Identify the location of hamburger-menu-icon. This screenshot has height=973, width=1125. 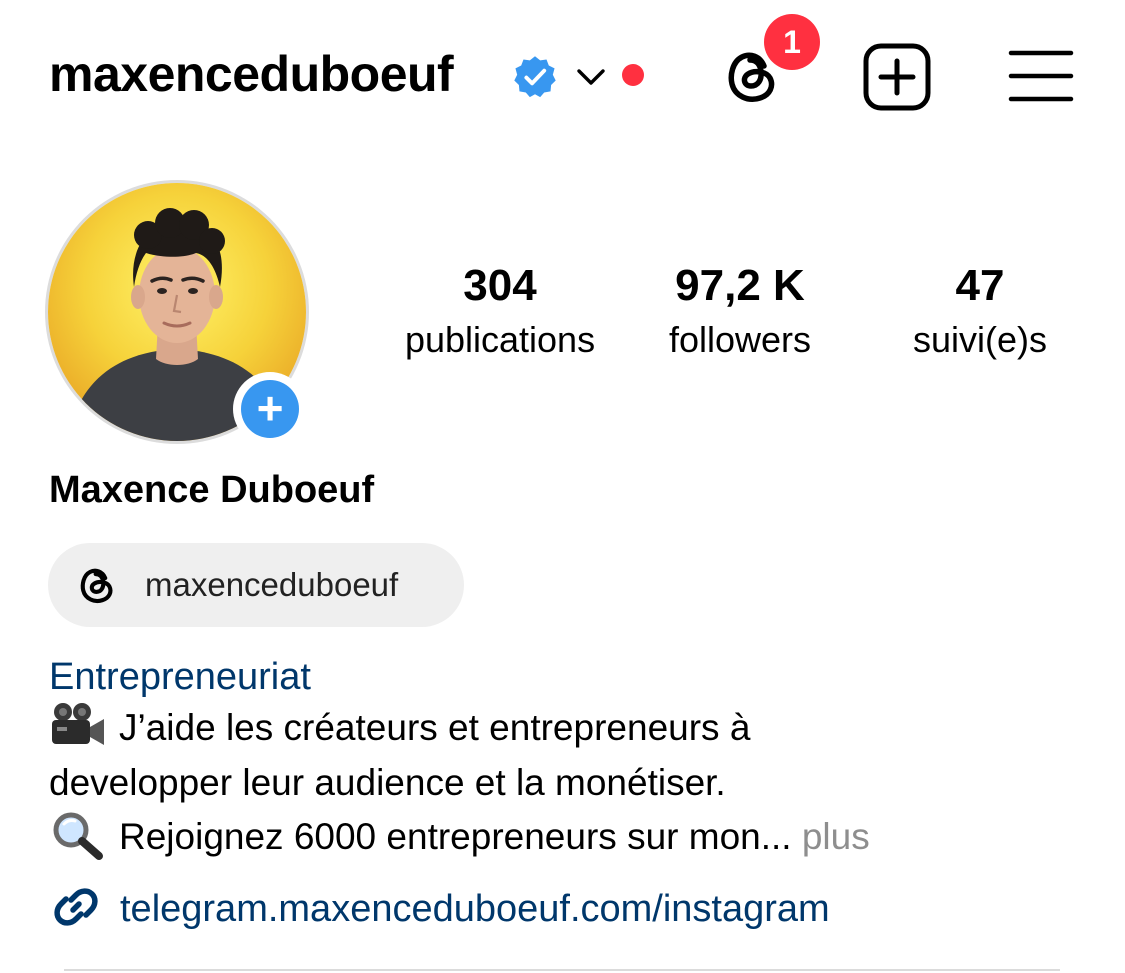
(1041, 76).